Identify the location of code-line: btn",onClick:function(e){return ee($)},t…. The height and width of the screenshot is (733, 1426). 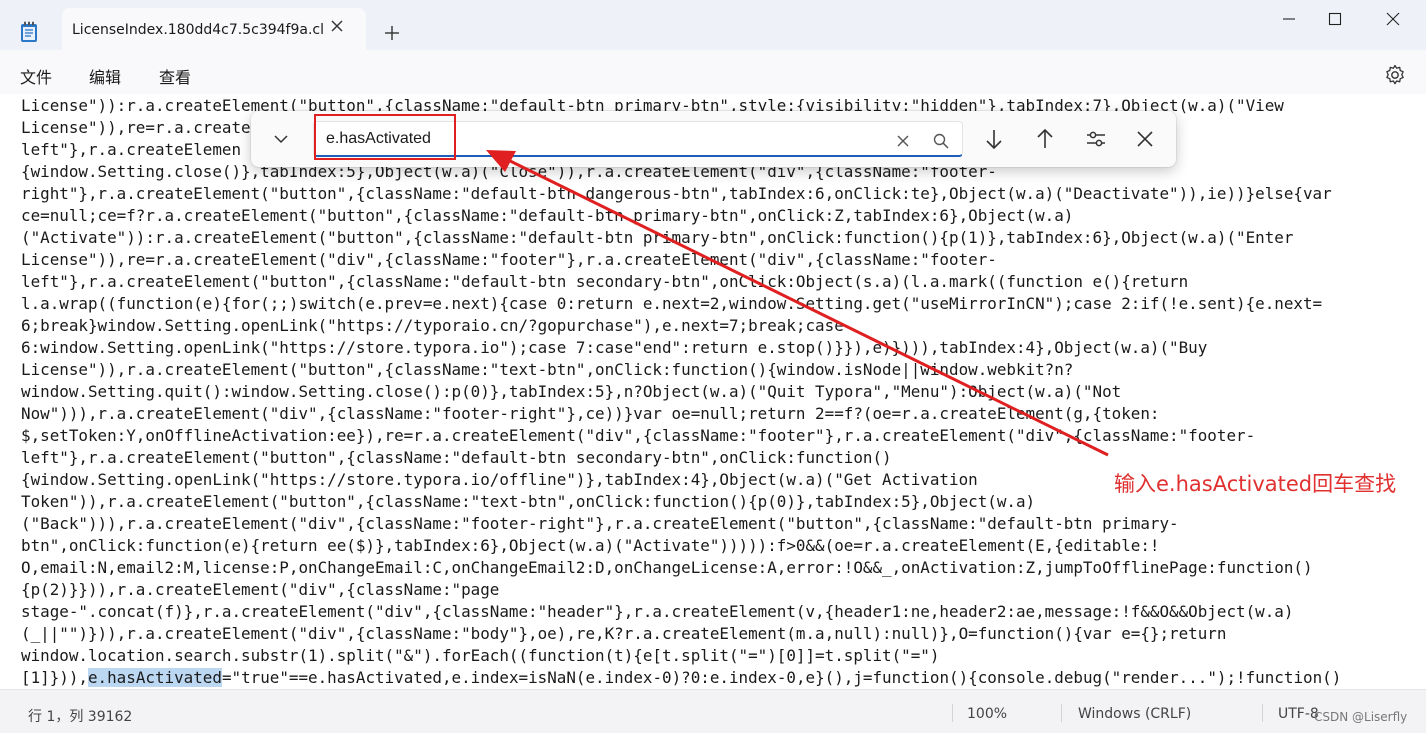
(590, 545).